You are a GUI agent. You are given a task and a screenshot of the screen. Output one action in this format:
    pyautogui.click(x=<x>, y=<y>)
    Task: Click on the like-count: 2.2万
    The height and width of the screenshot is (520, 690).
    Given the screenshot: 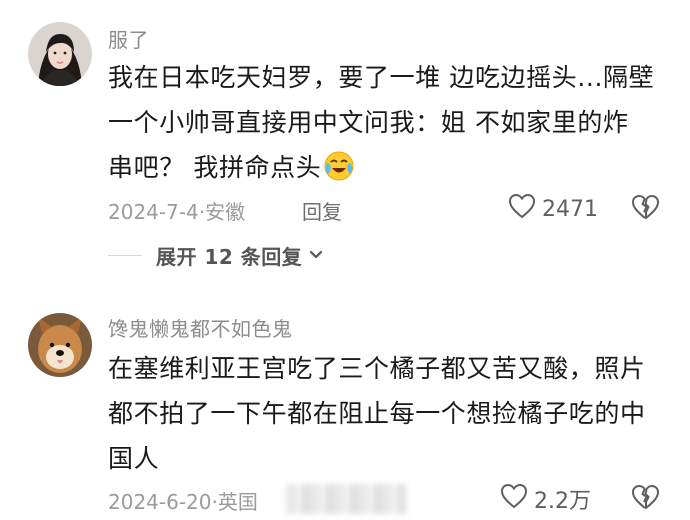 What is the action you would take?
    pyautogui.click(x=562, y=501)
    